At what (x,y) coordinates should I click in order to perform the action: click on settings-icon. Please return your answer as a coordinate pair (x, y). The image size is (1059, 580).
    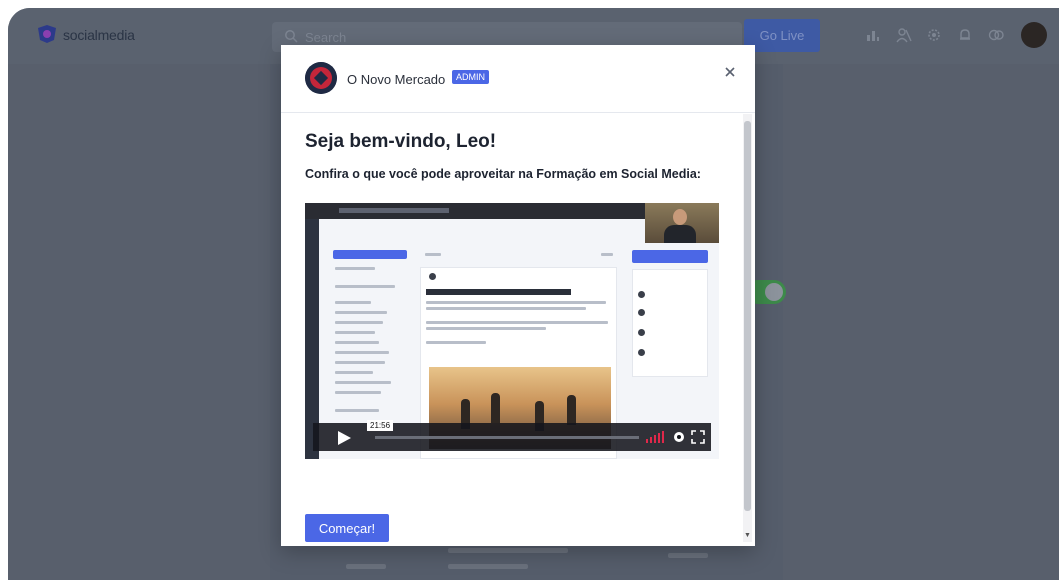
    Looking at the image, I should click on (934, 35).